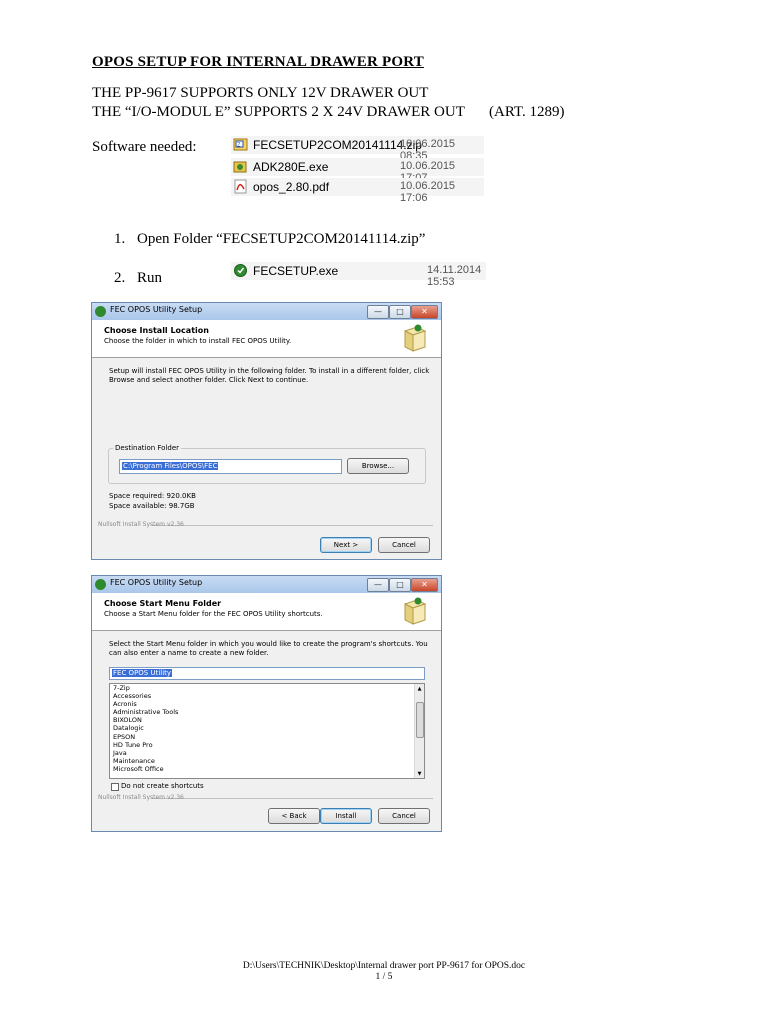 The width and height of the screenshot is (768, 1024). I want to click on start-menu-folder-input: FEC OPOS Utility, so click(267, 673).